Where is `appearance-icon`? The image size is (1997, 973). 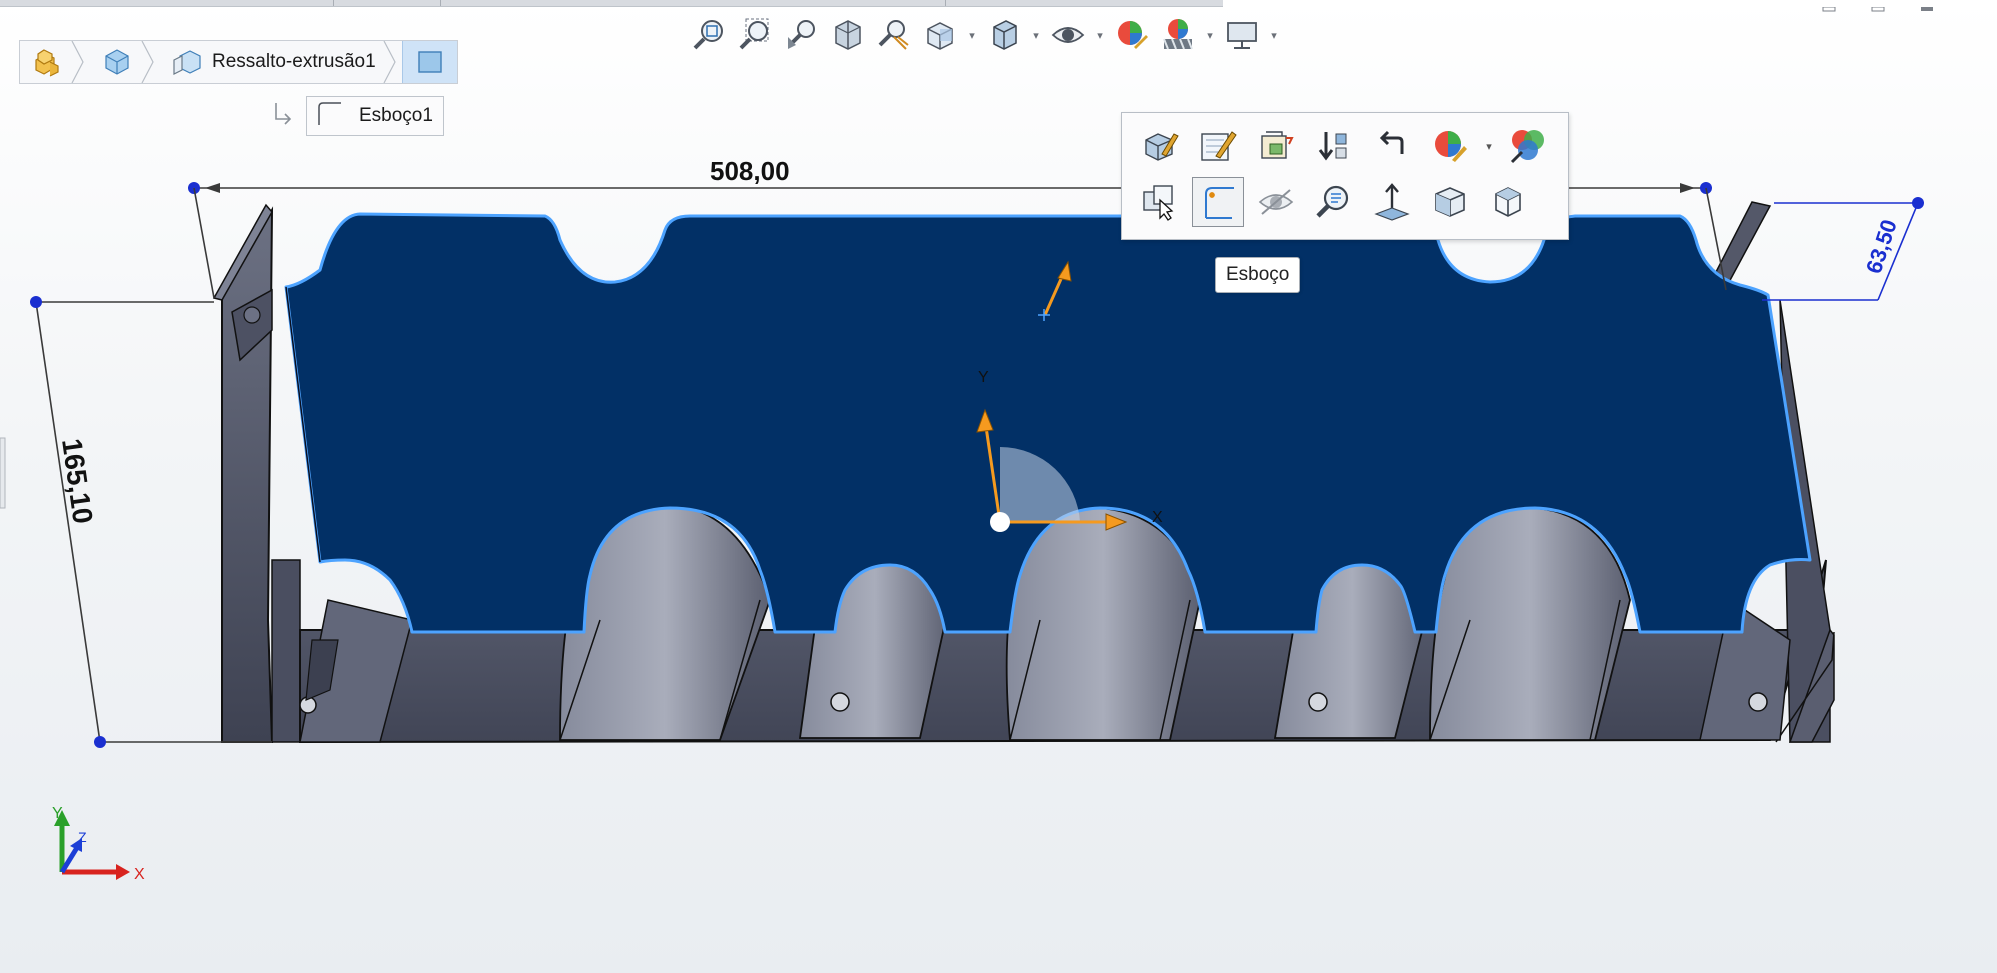
appearance-icon is located at coordinates (1450, 146).